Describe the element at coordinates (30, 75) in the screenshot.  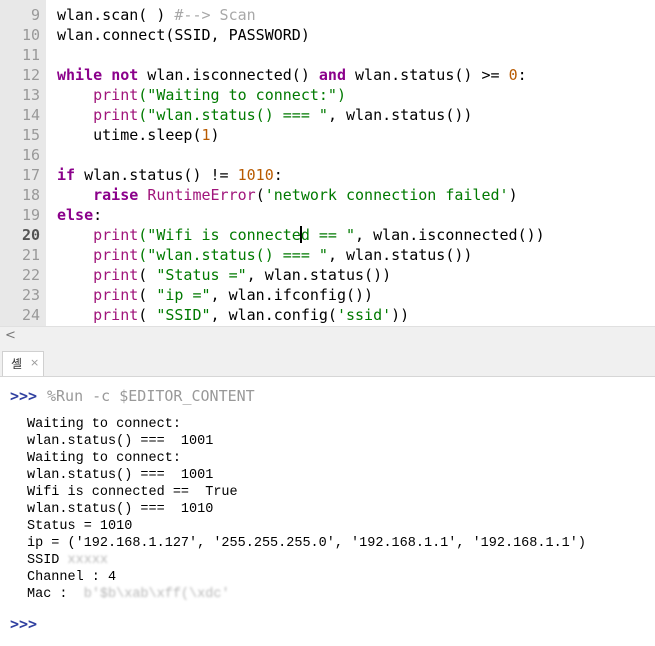
I see `line-number: 12` at that location.